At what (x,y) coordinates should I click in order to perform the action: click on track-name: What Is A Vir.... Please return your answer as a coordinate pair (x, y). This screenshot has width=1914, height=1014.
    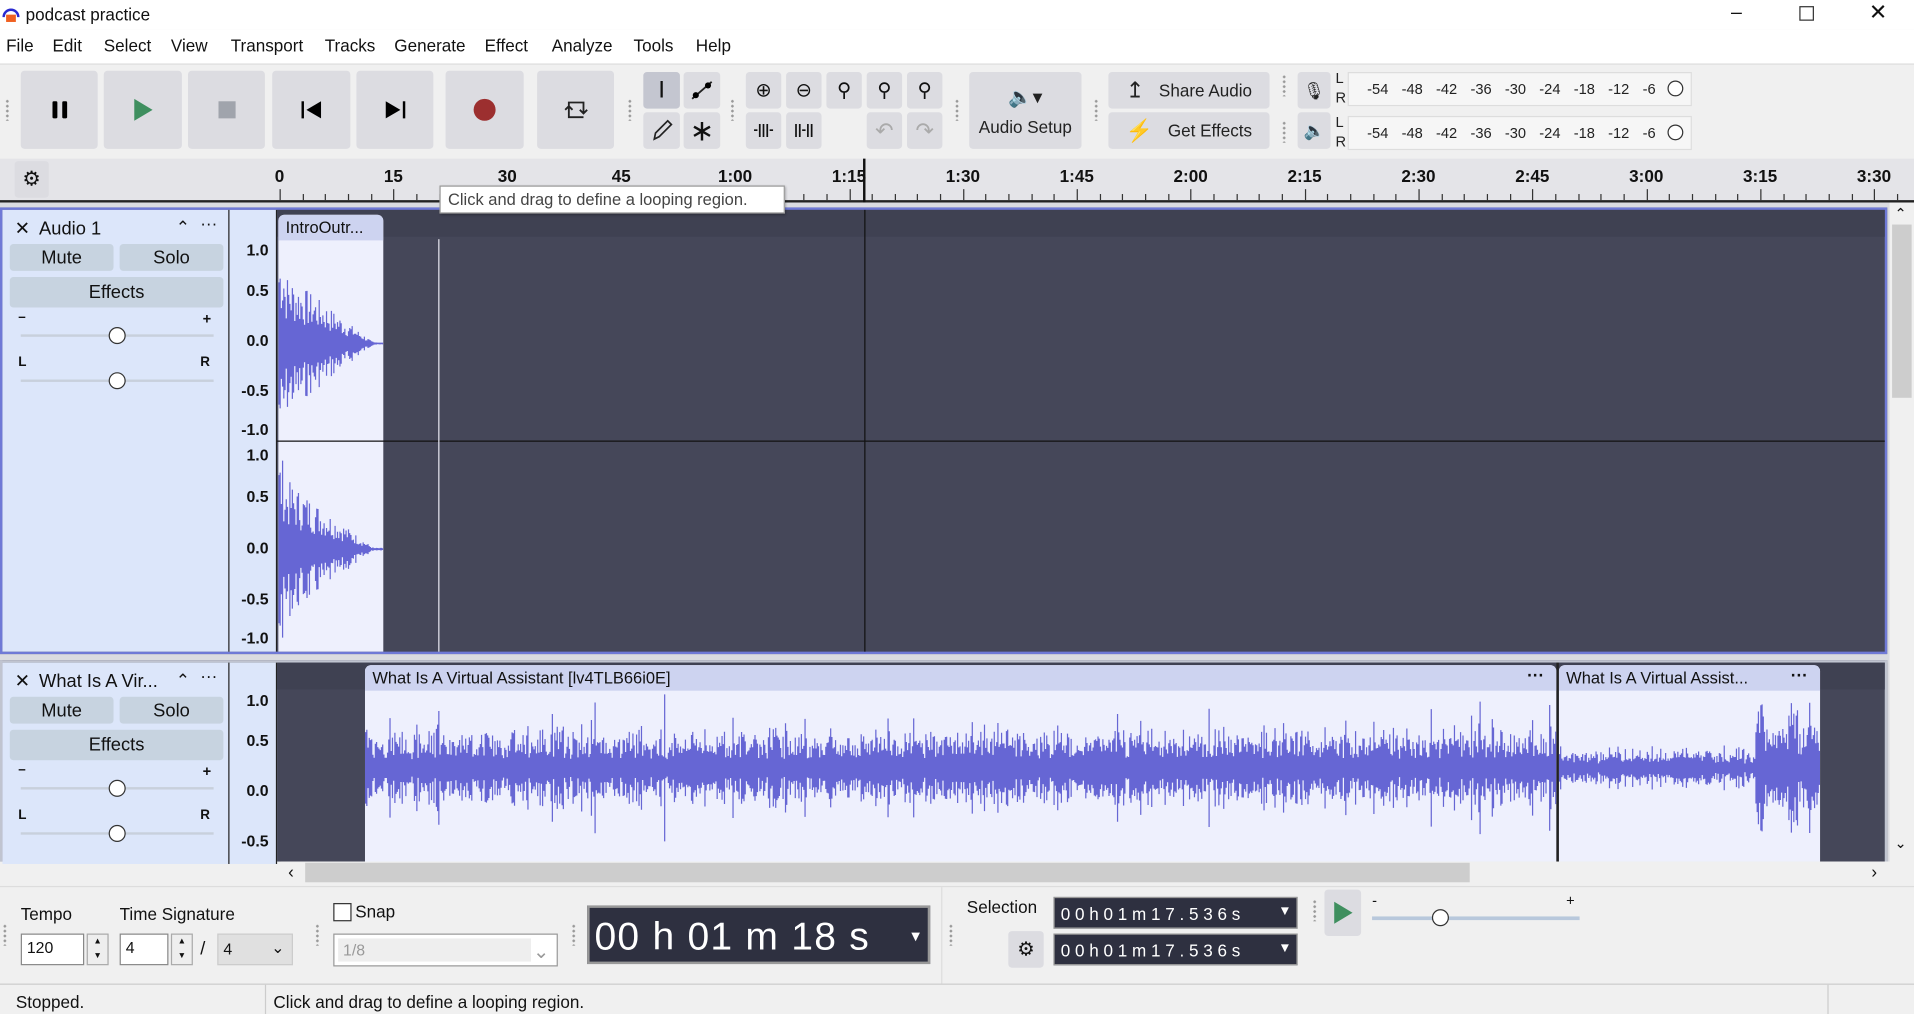
    Looking at the image, I should click on (98, 681).